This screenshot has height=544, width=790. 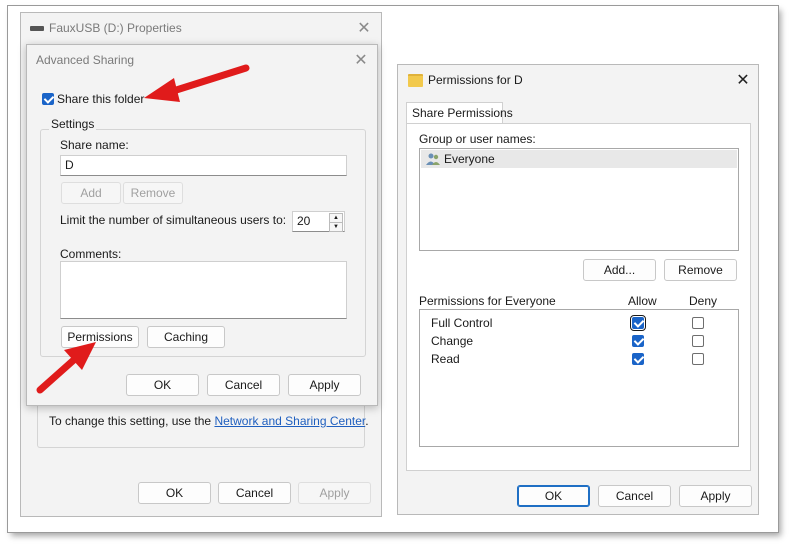 What do you see at coordinates (638, 323) in the screenshot?
I see `allow-full-control-checkbox` at bounding box center [638, 323].